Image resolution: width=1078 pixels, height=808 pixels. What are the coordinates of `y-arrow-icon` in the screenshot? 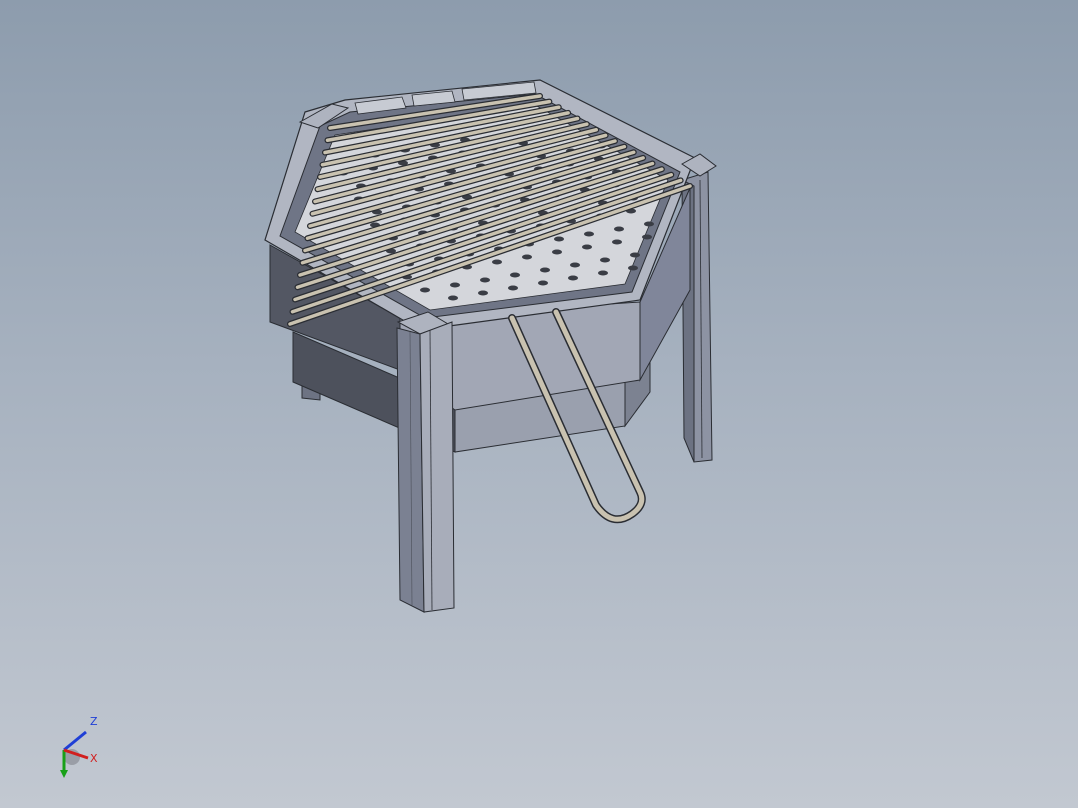 It's located at (64, 774).